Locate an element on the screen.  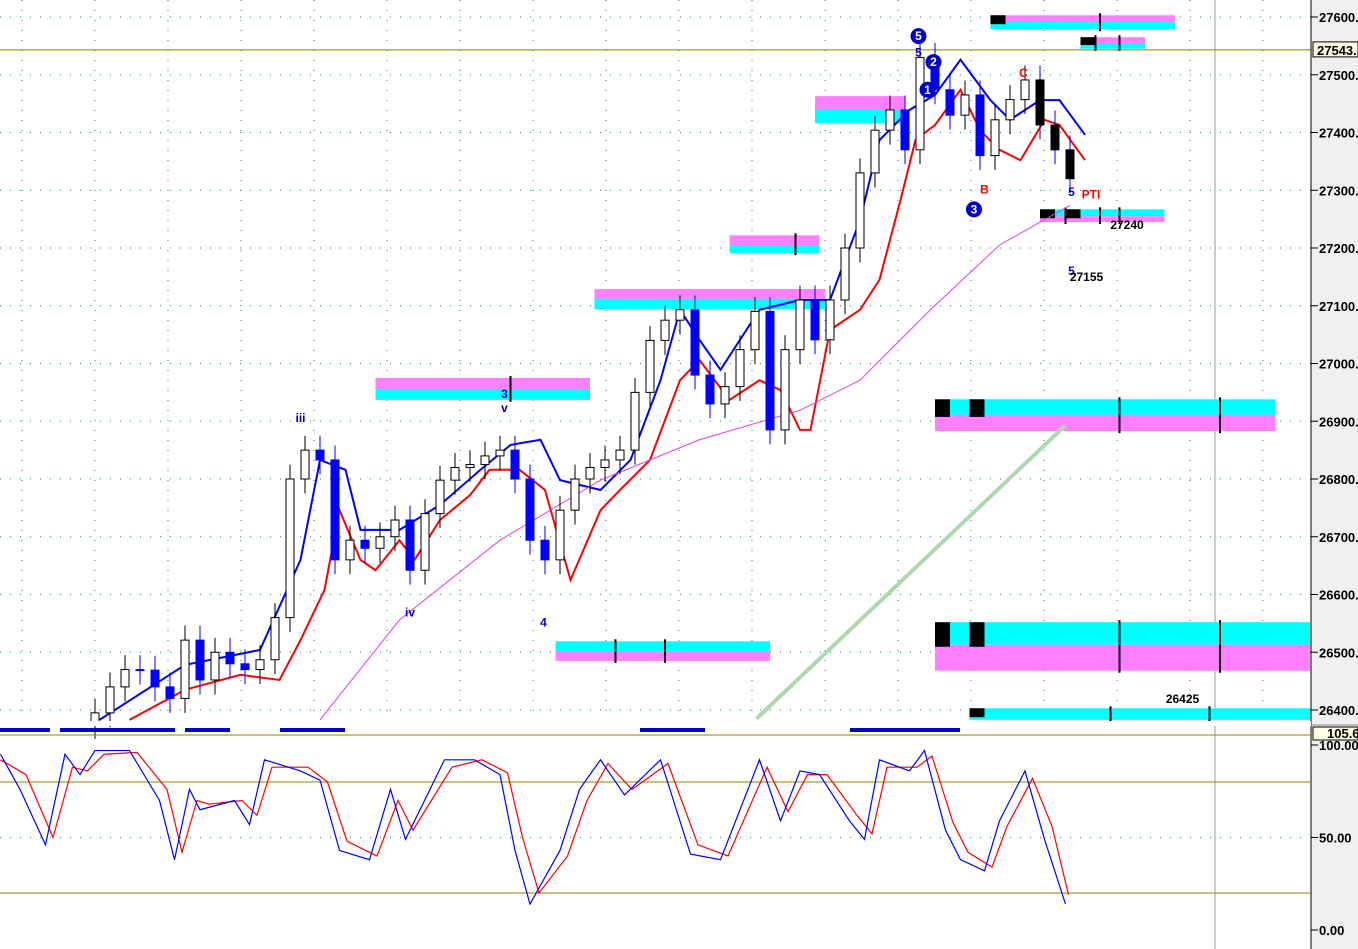
wave-label: 27155 is located at coordinates (1087, 277).